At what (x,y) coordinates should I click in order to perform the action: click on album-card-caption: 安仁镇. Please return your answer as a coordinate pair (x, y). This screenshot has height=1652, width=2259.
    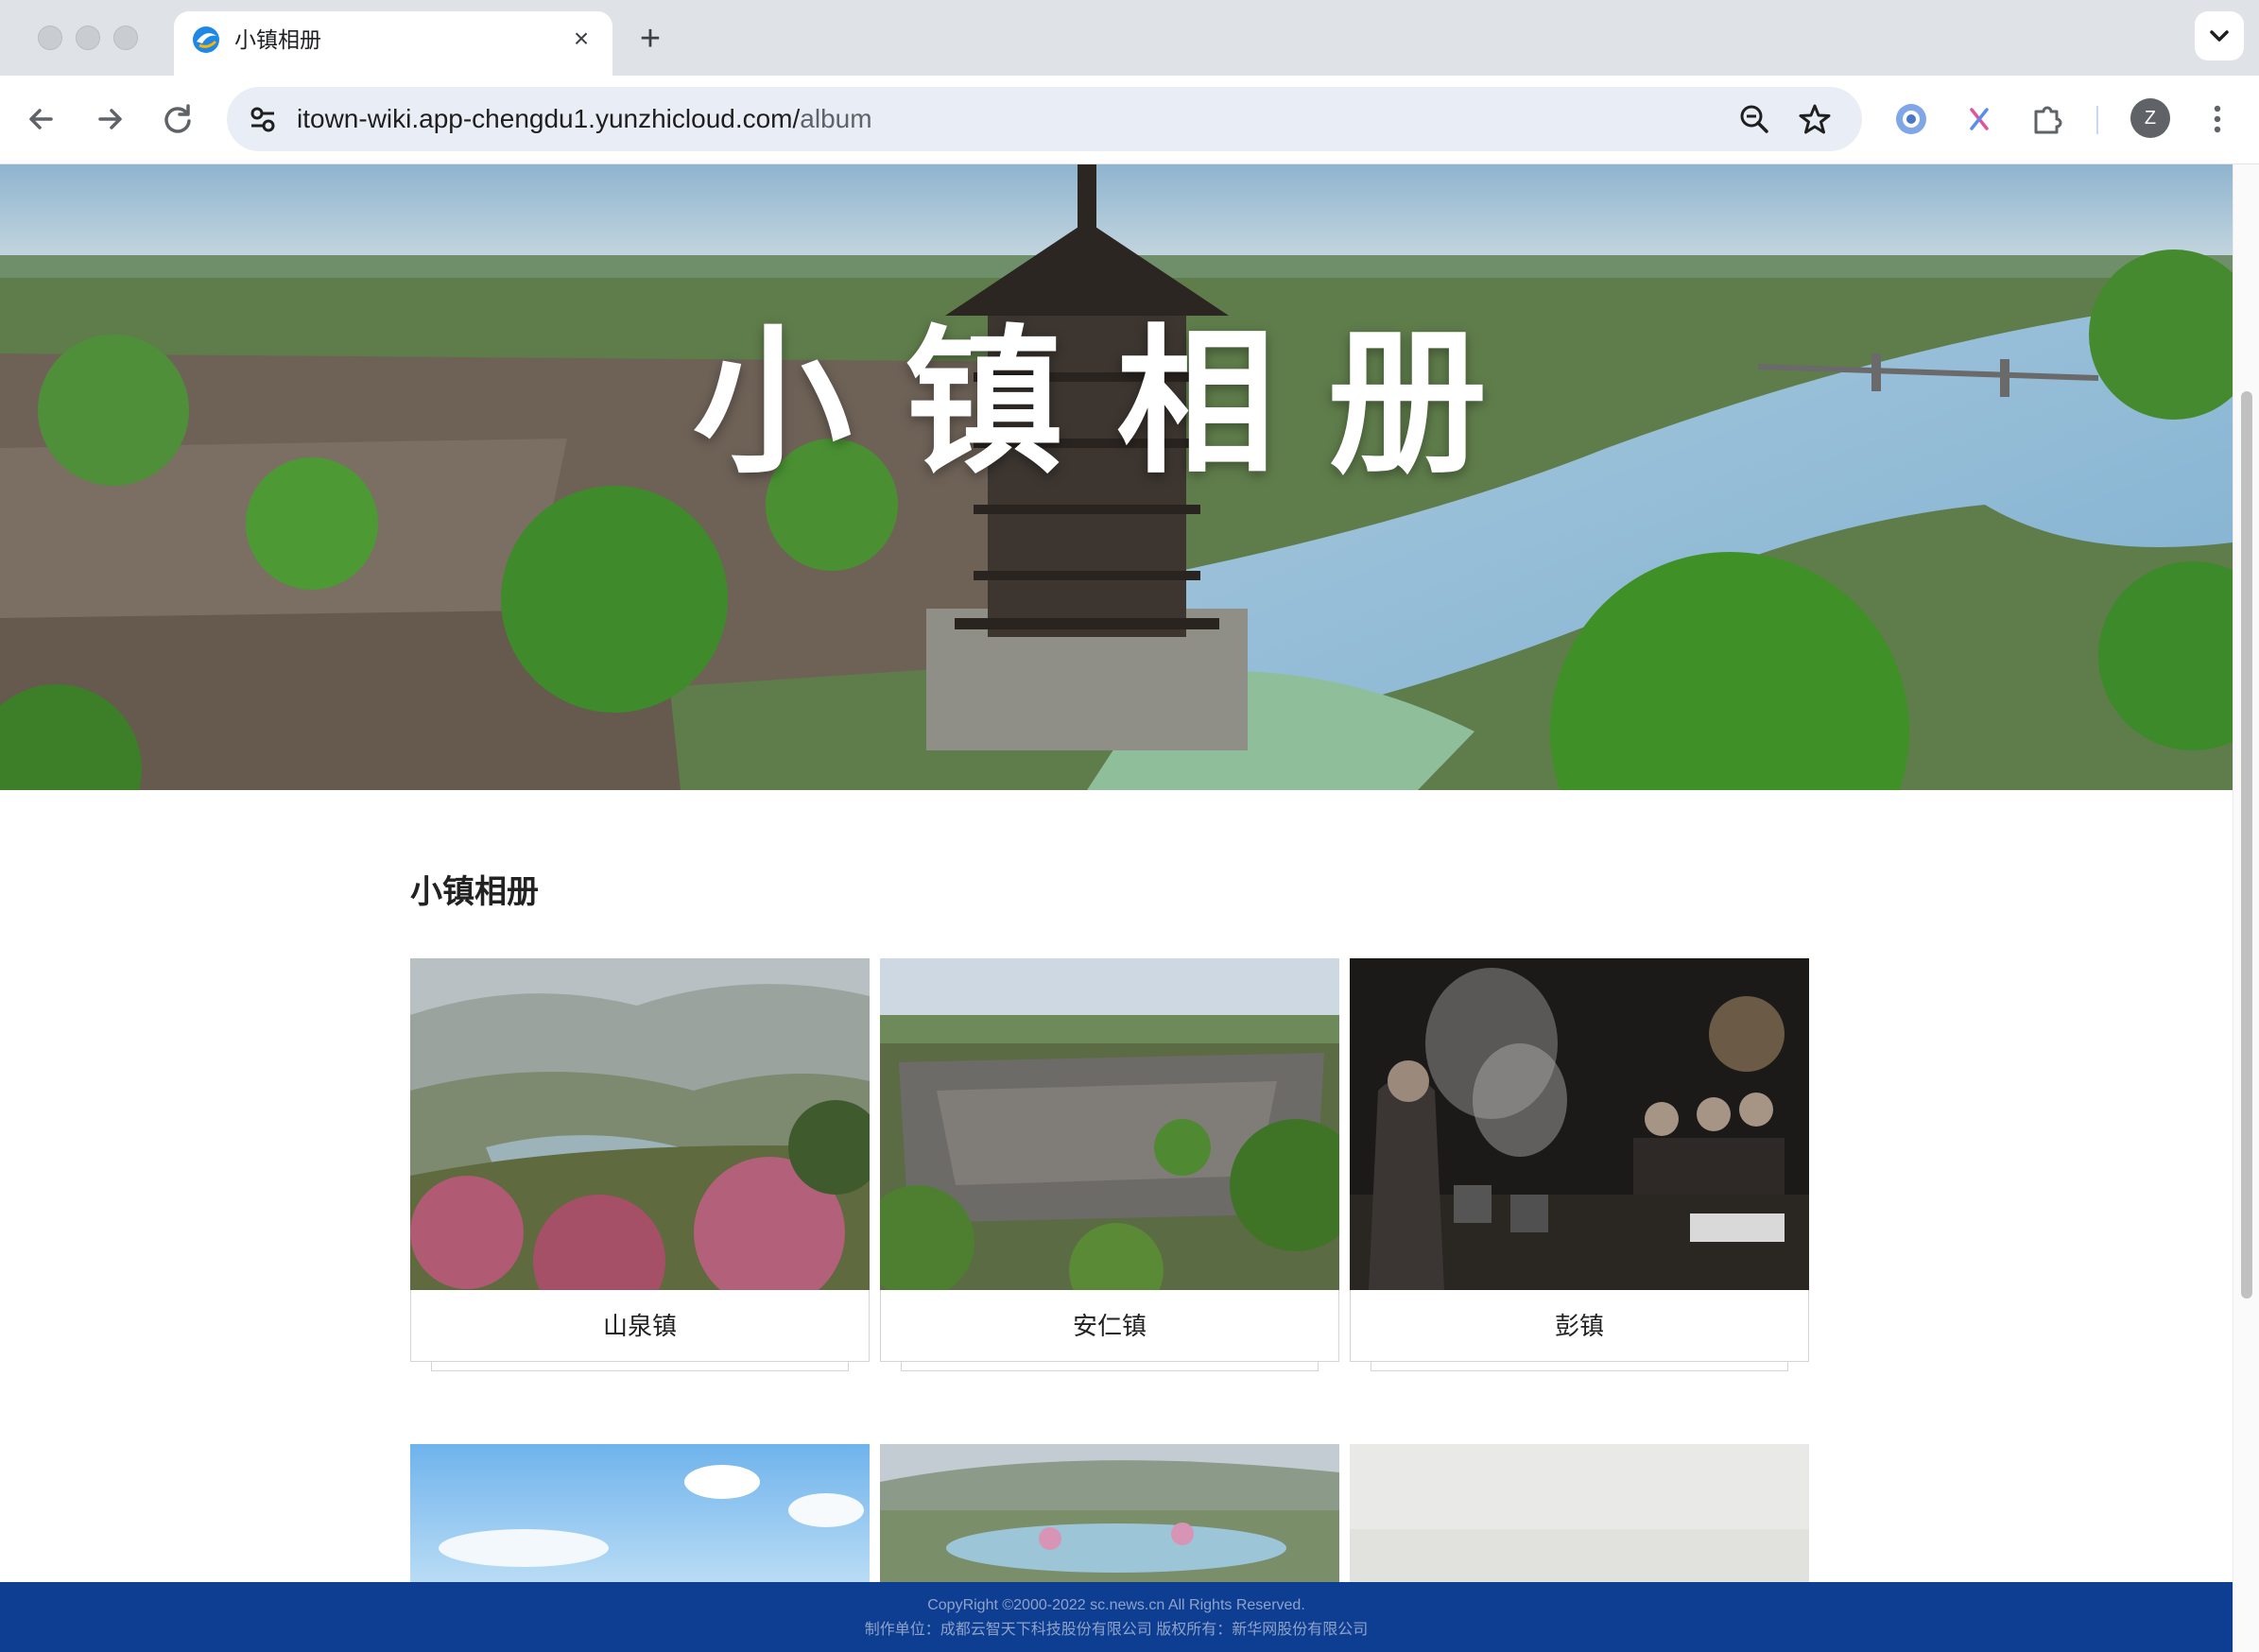
    Looking at the image, I should click on (1109, 1326).